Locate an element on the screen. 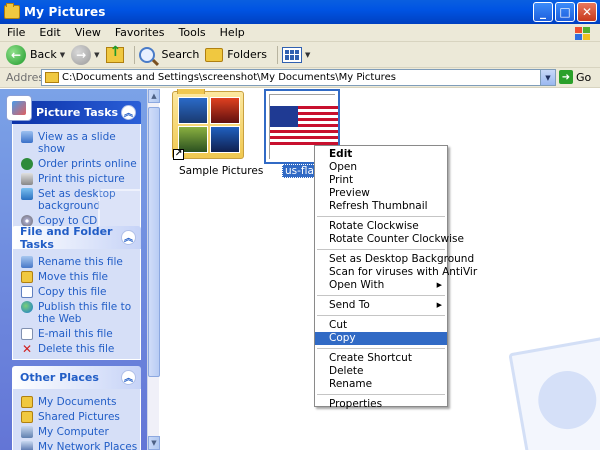  forward-arrow-icon: → is located at coordinates (81, 54).